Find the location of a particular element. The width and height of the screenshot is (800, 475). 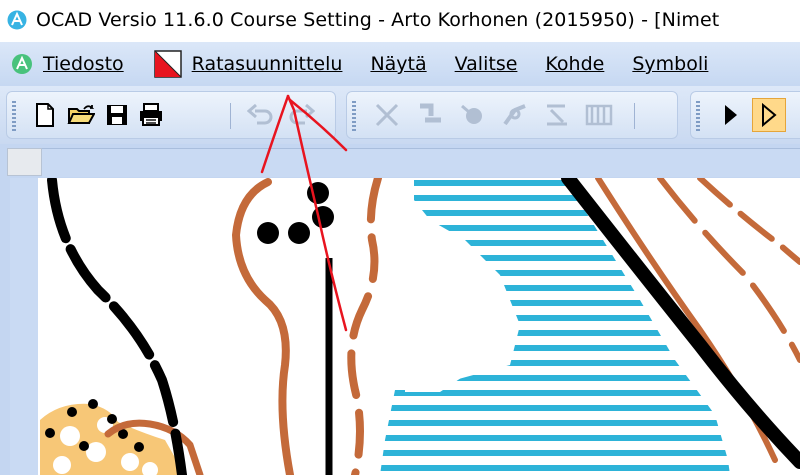

menu-kohde-label: Kohde is located at coordinates (575, 64).